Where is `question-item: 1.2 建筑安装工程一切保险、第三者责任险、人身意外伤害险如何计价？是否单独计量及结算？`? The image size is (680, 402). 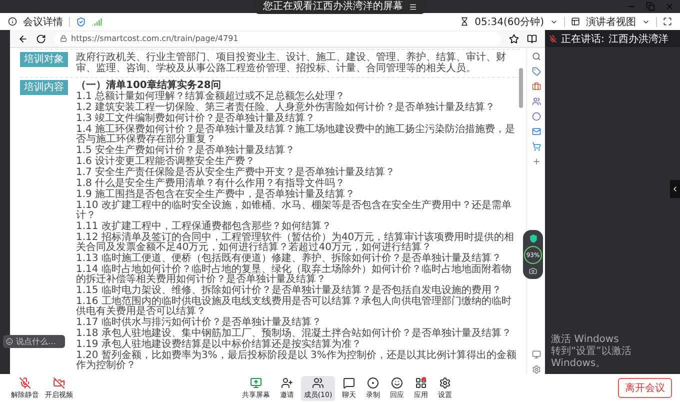 question-item: 1.2 建筑安装工程一切保险、第三者责任险、人身意外伤害险如何计价？是否单独计量及结算？ is located at coordinates (286, 108).